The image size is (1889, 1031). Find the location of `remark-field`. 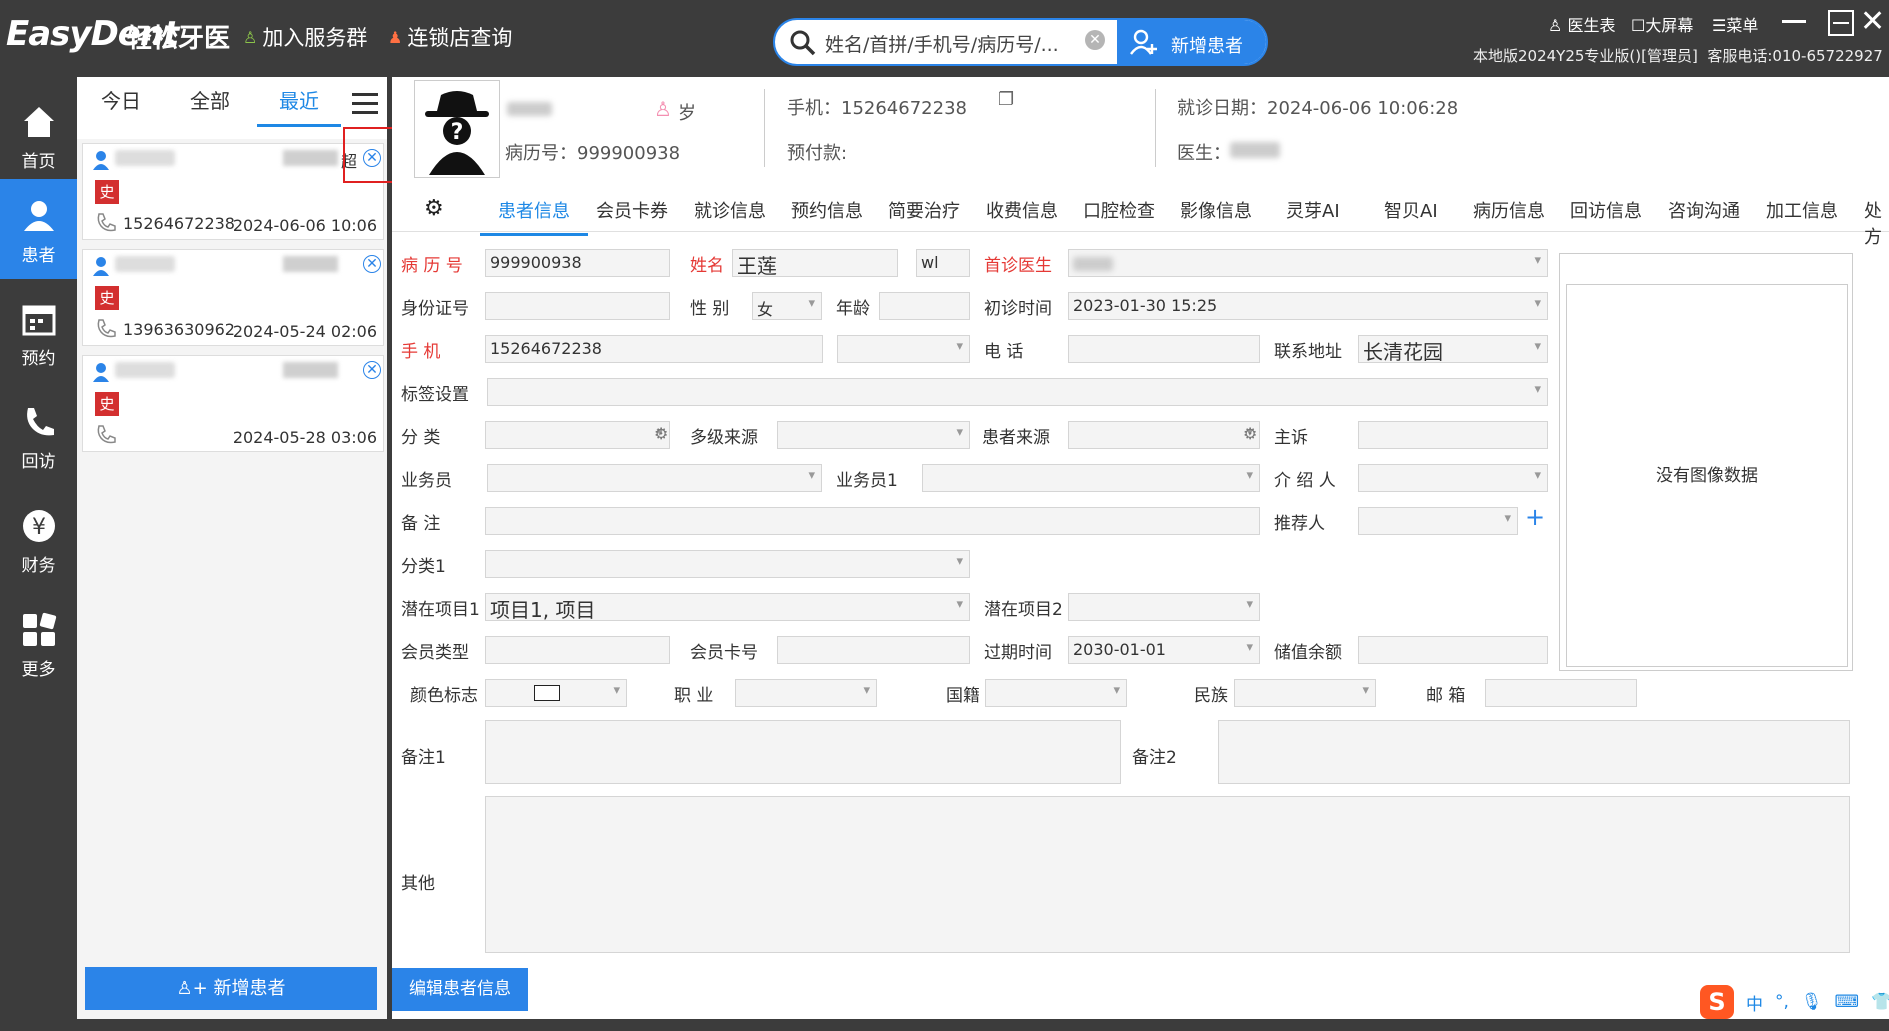

remark-field is located at coordinates (872, 521).